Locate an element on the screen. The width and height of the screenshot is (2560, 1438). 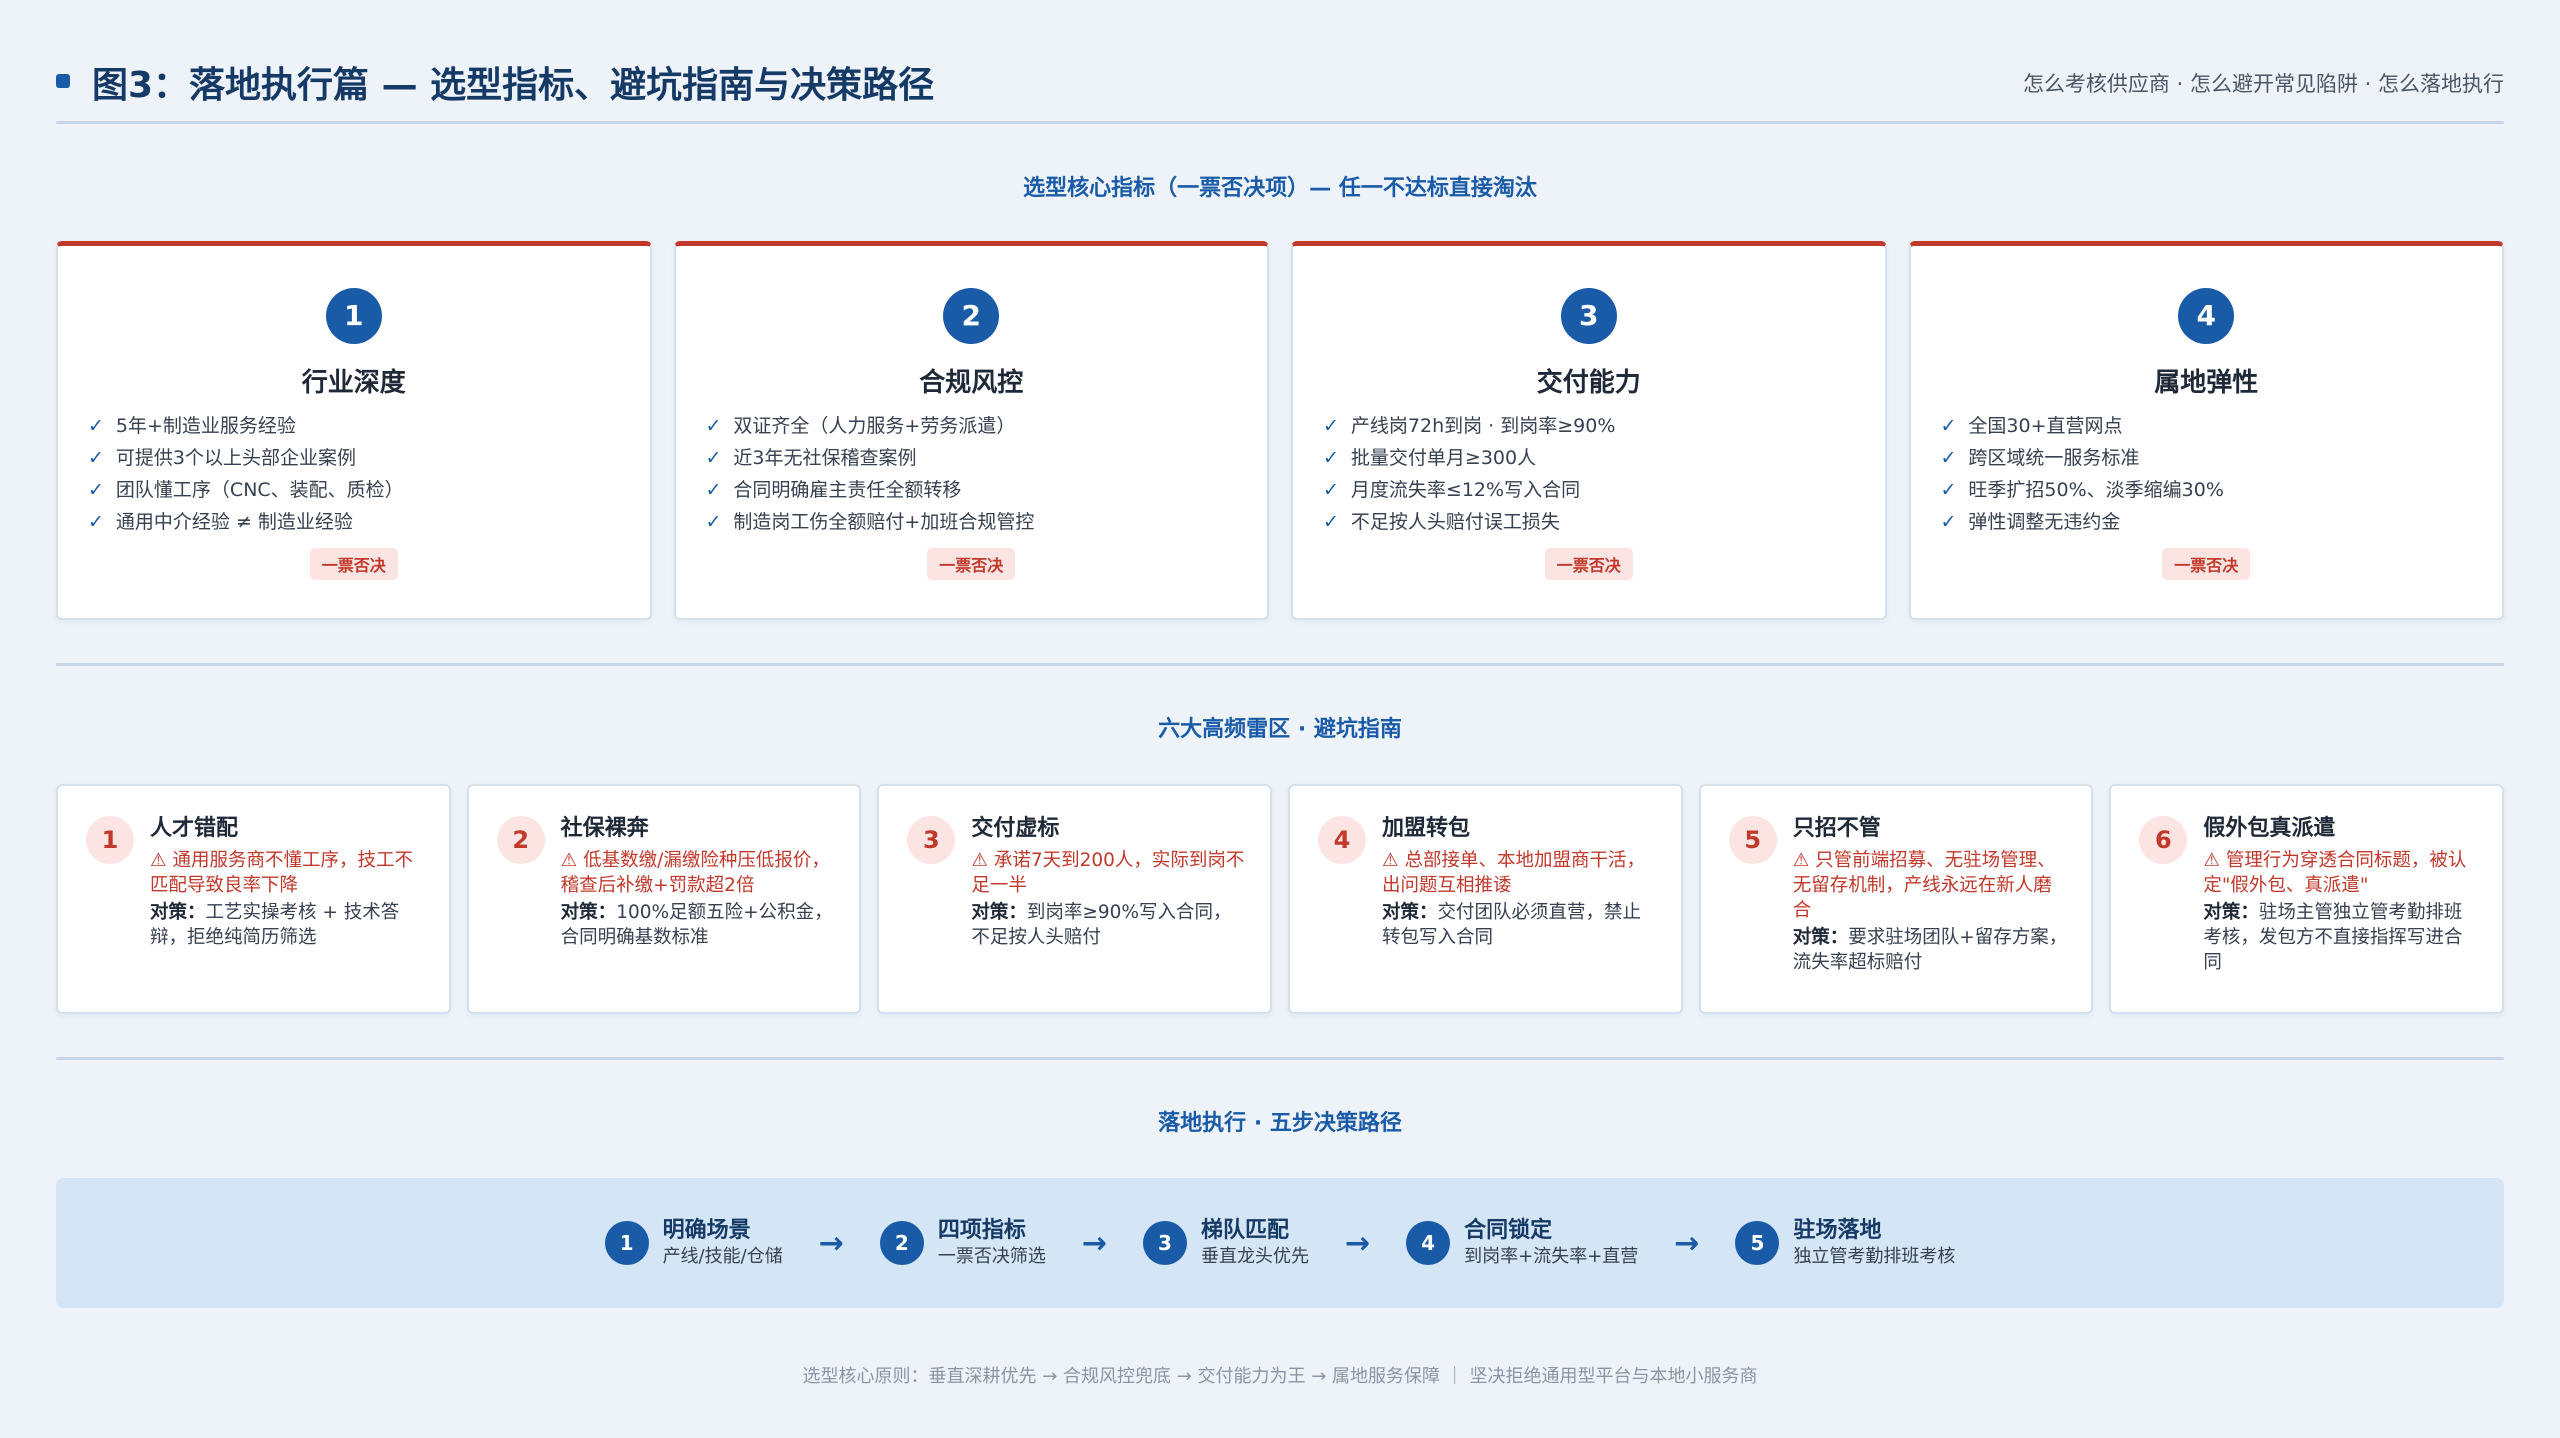
decision-step: 1 明确场景 产线/技能/仓储 is located at coordinates (693, 1243).